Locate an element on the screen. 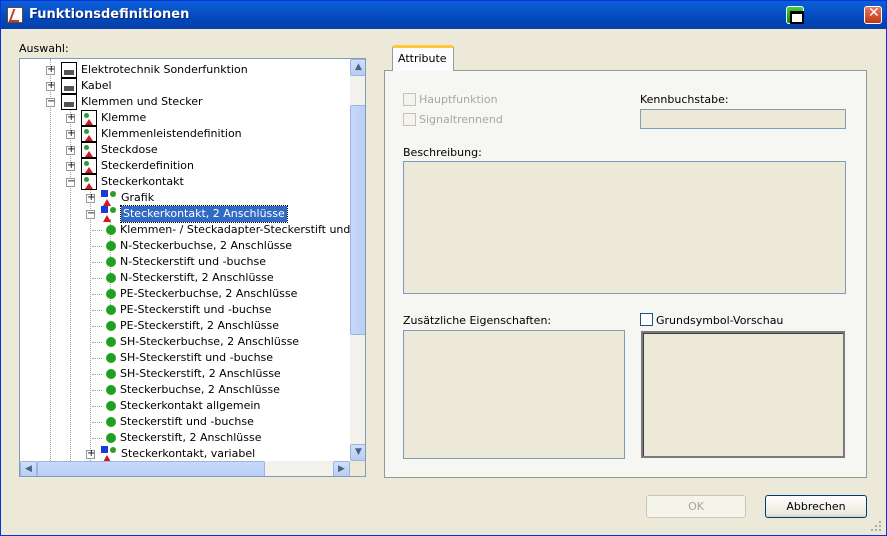 The height and width of the screenshot is (536, 887). tree-item: N-Steckerstift, 2 Anschlüsse is located at coordinates (185, 278).